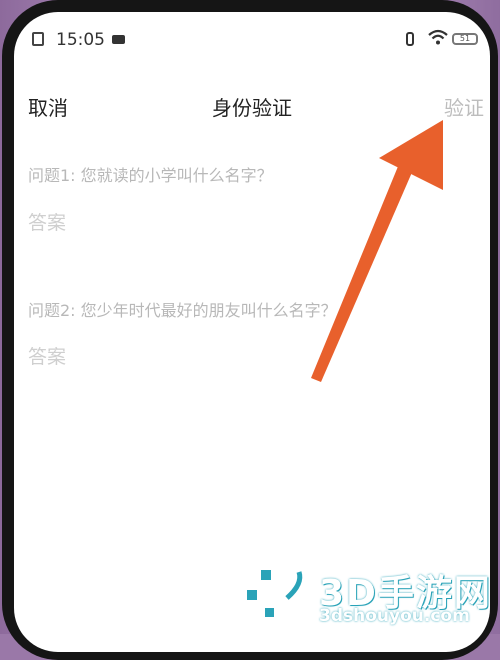 The width and height of the screenshot is (500, 660). I want to click on sim-icon, so click(38, 39).